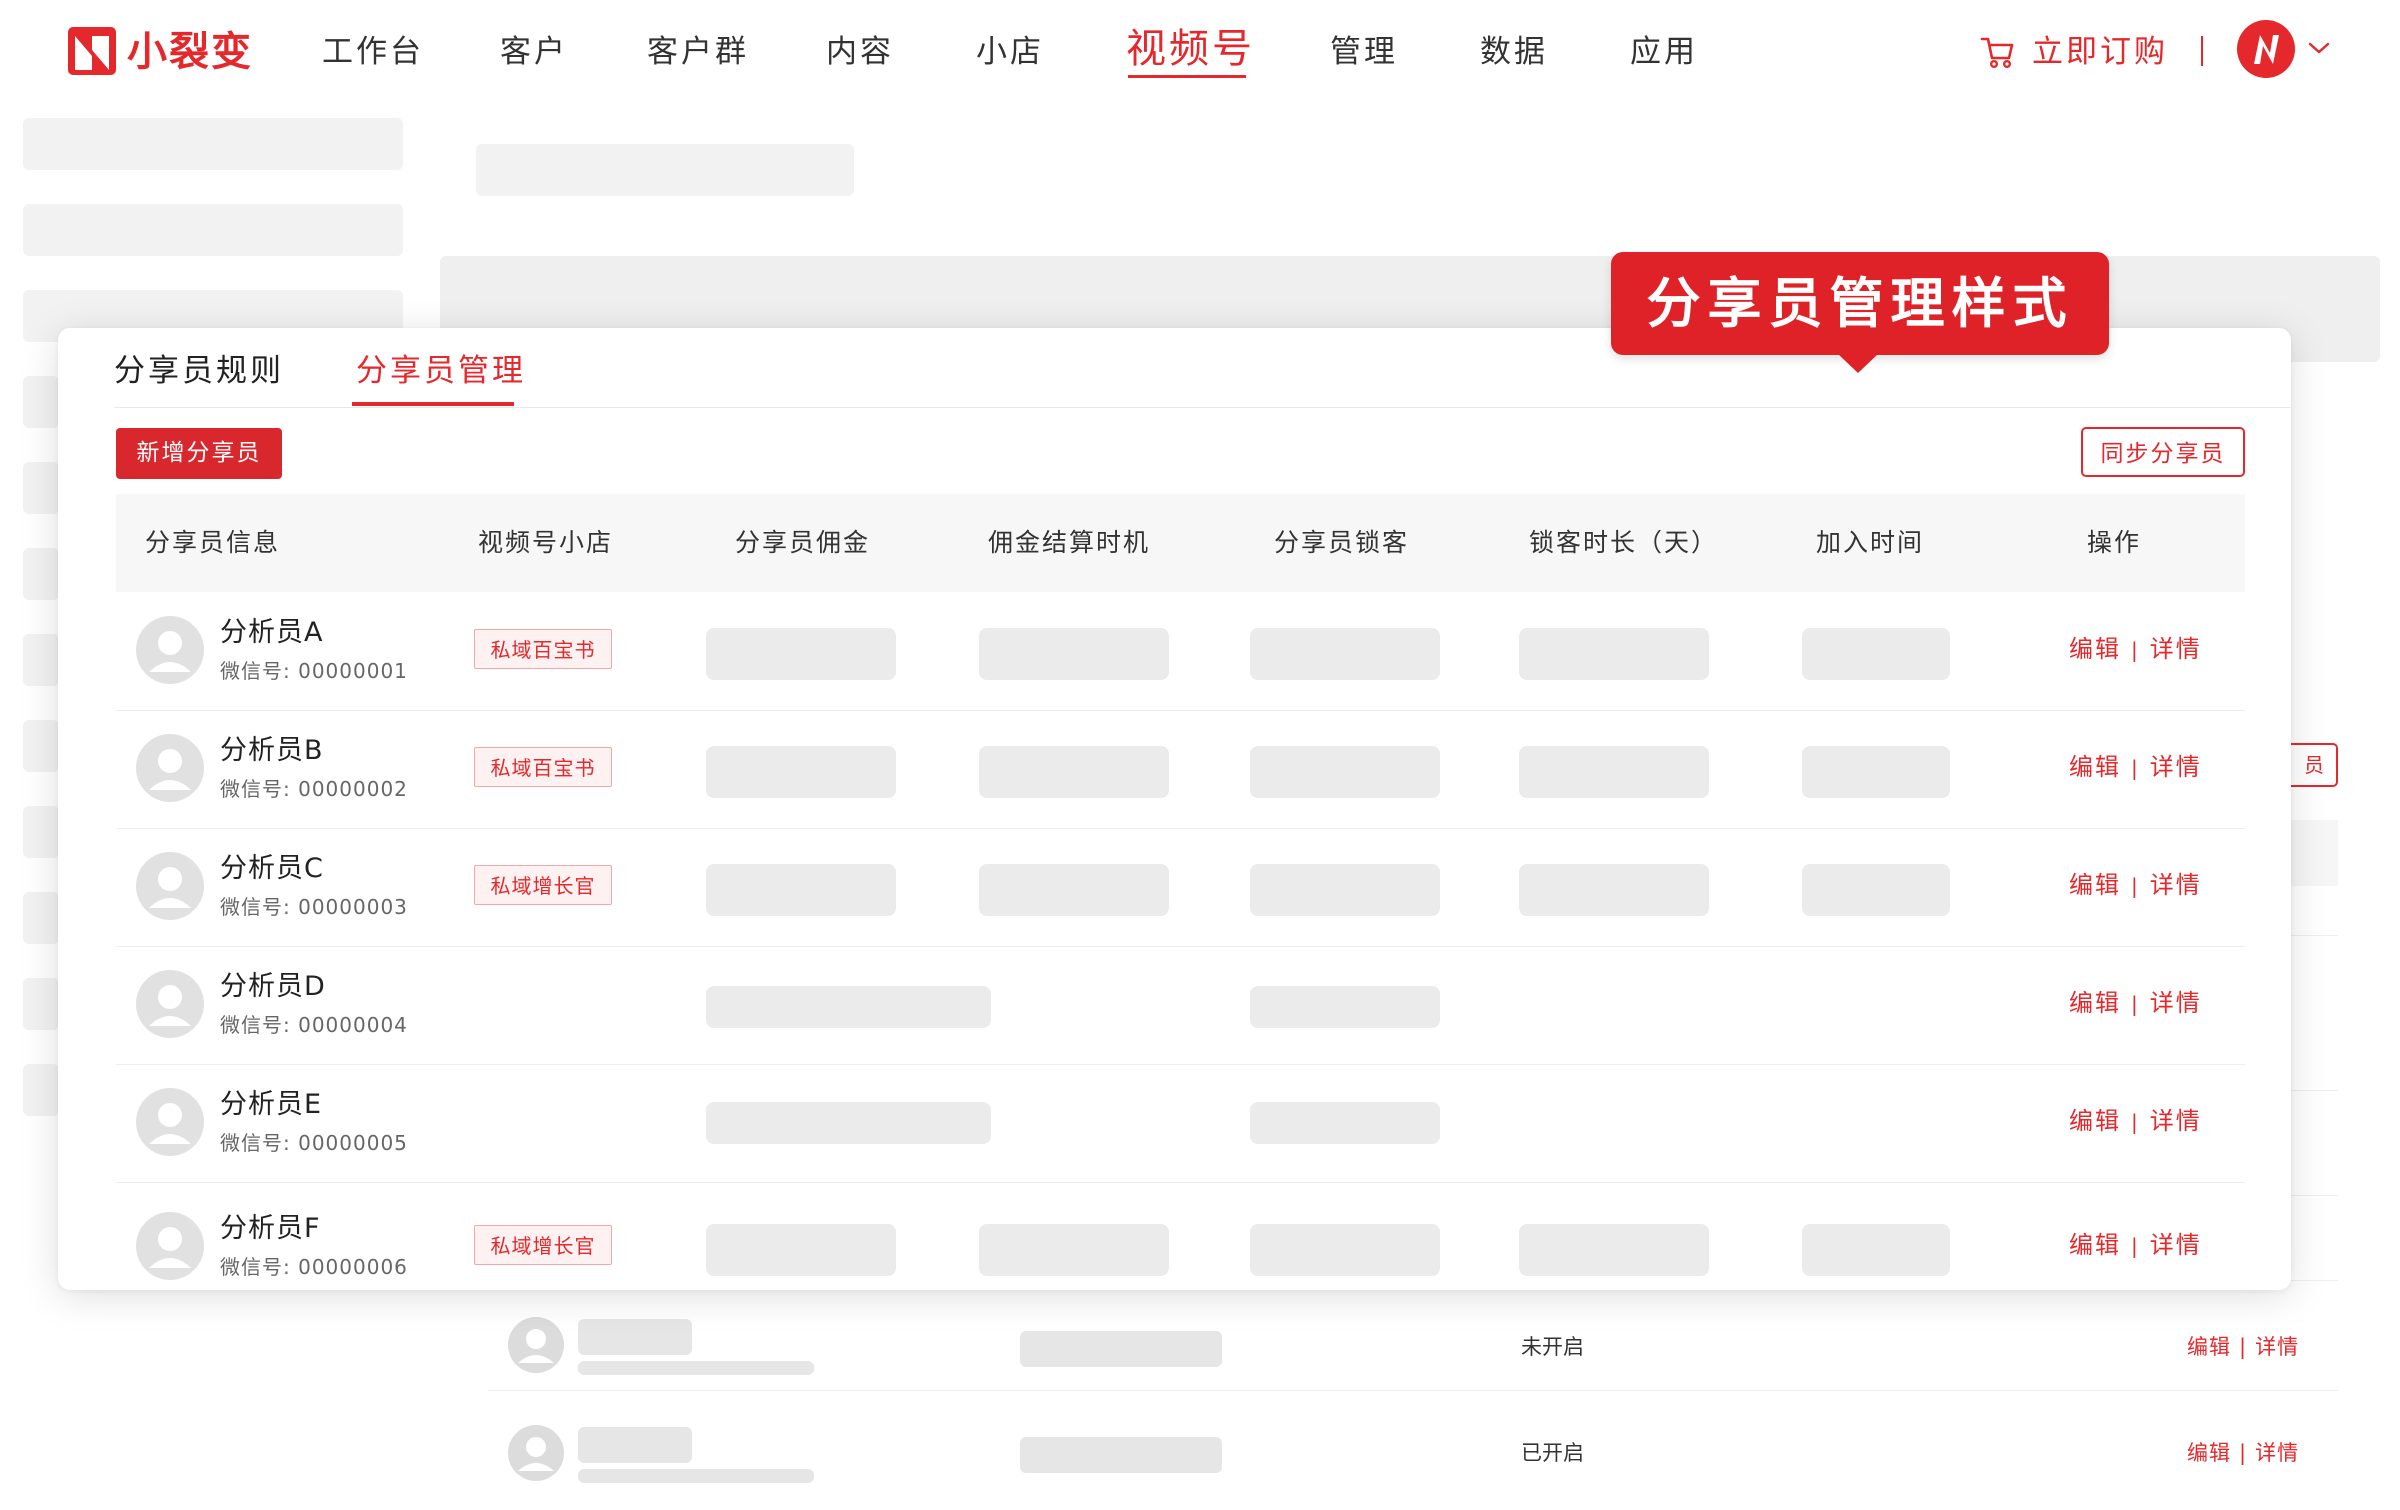 The height and width of the screenshot is (1510, 2400). Describe the element at coordinates (1552, 1347) in the screenshot. I see `status-text: 未开启` at that location.